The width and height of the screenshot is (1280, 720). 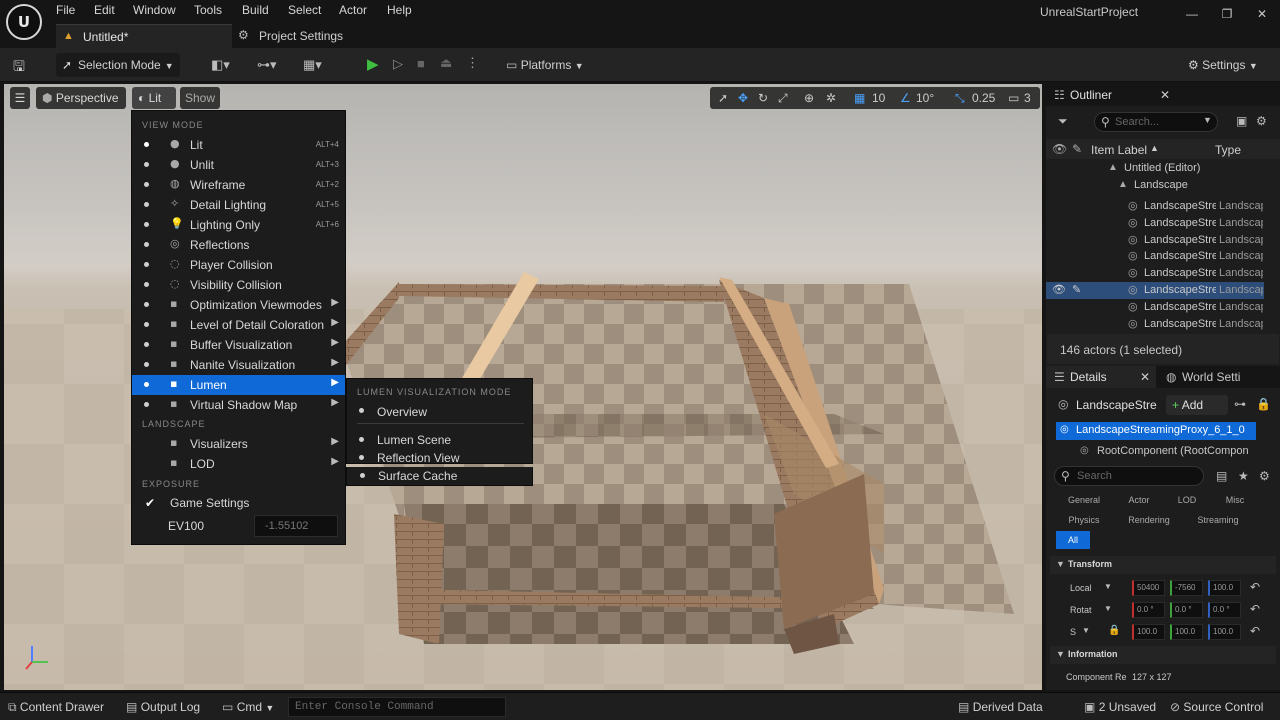 I want to click on blueprint-icon: ⊶, so click(x=1240, y=404).